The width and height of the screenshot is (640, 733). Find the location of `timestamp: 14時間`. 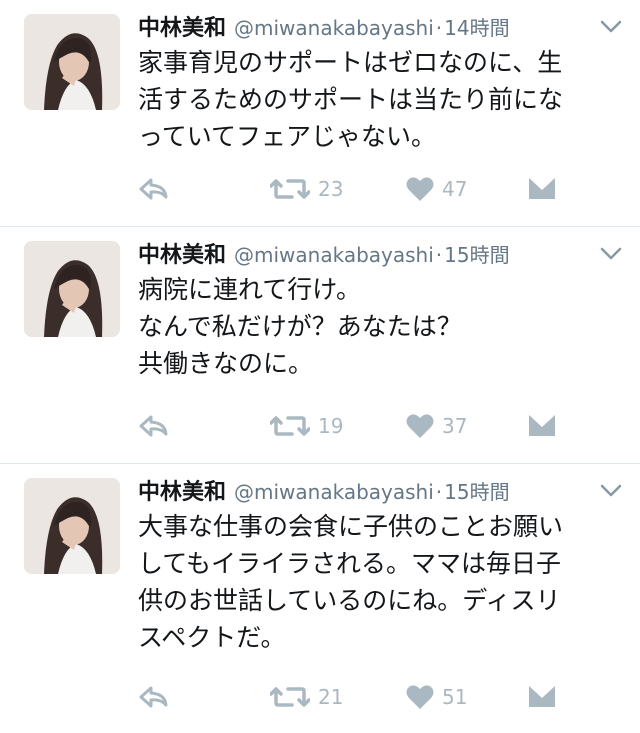

timestamp: 14時間 is located at coordinates (476, 28).